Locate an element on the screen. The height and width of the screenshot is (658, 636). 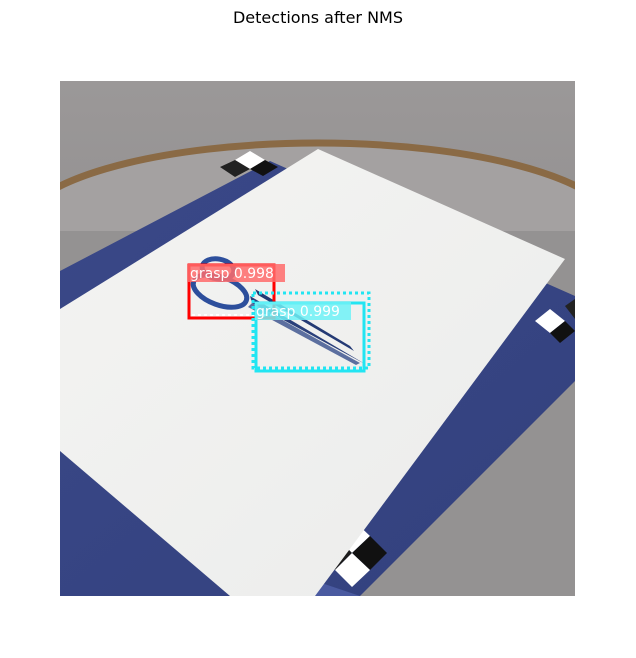
detection-1-label: grasp 0.998 is located at coordinates (232, 274).